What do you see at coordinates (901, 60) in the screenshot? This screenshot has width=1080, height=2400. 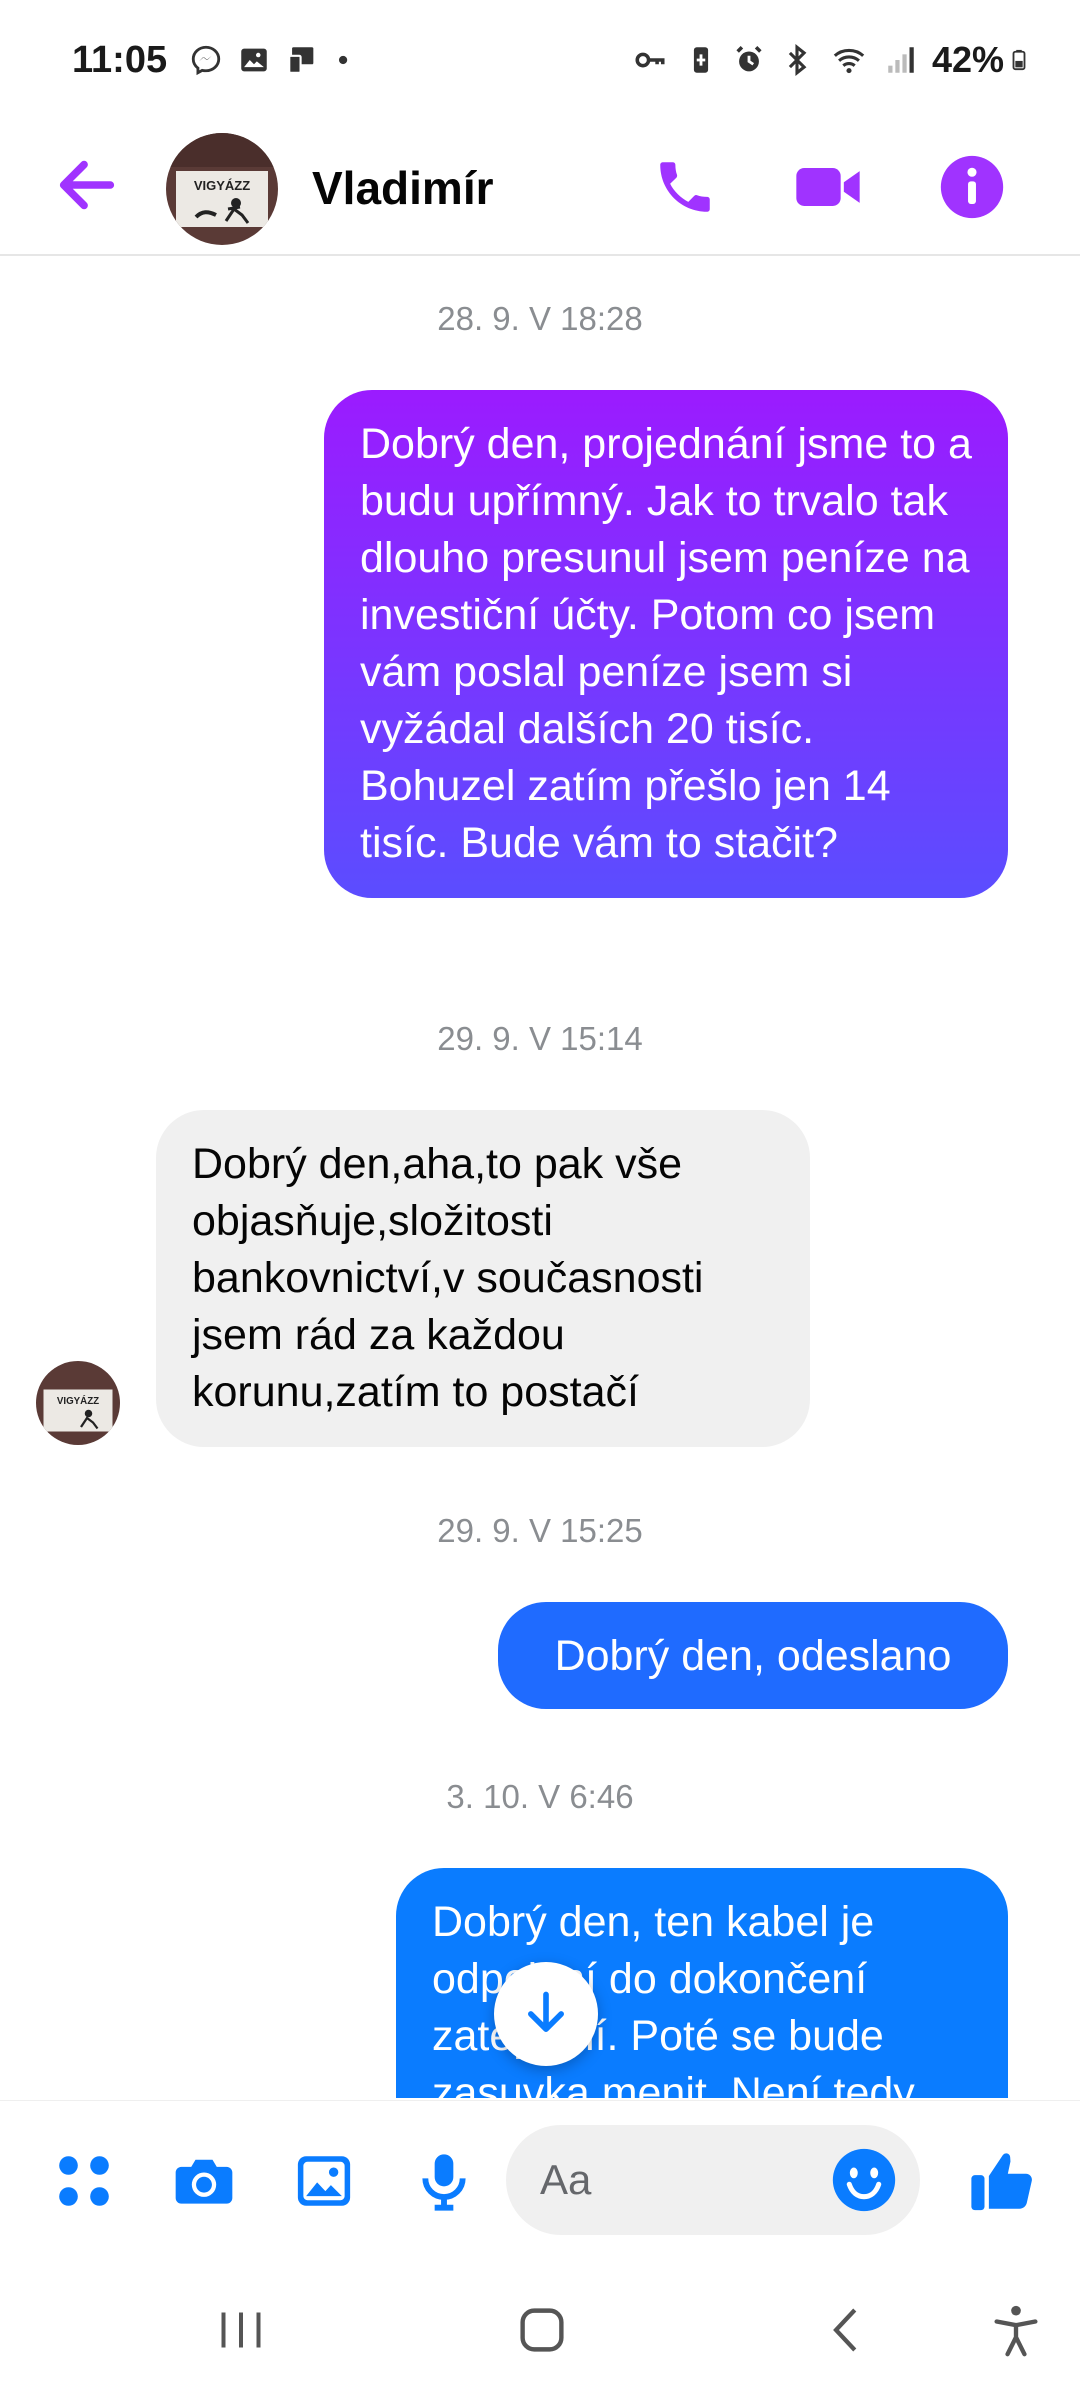 I see `signal-icon` at bounding box center [901, 60].